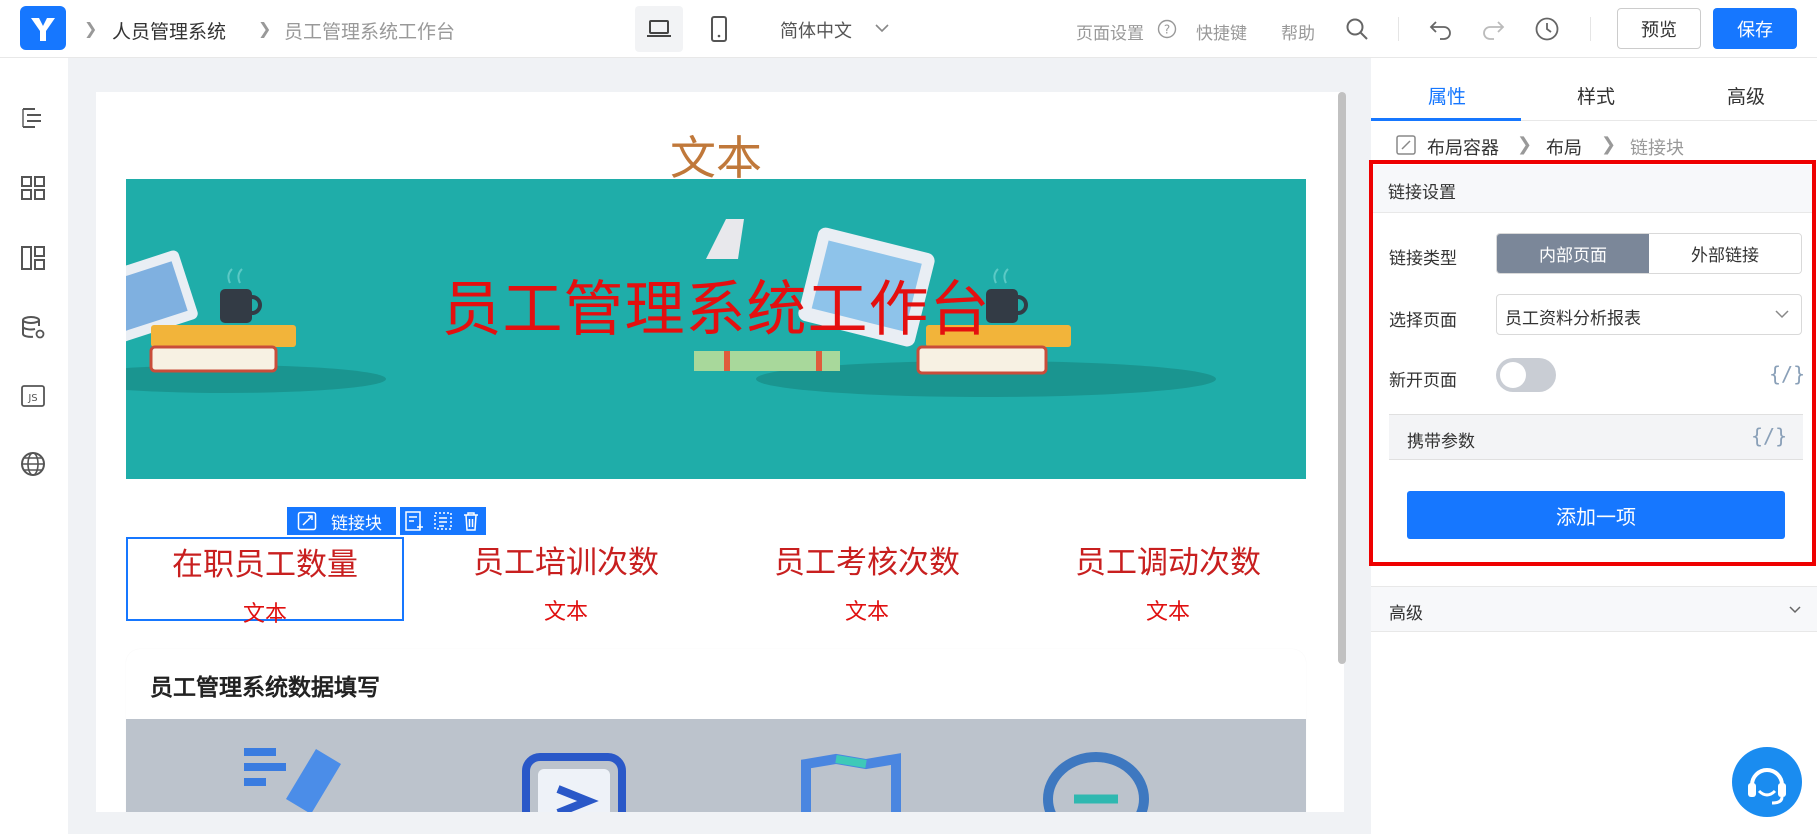 This screenshot has height=834, width=1817. I want to click on js-script-icon: JS, so click(33, 396).